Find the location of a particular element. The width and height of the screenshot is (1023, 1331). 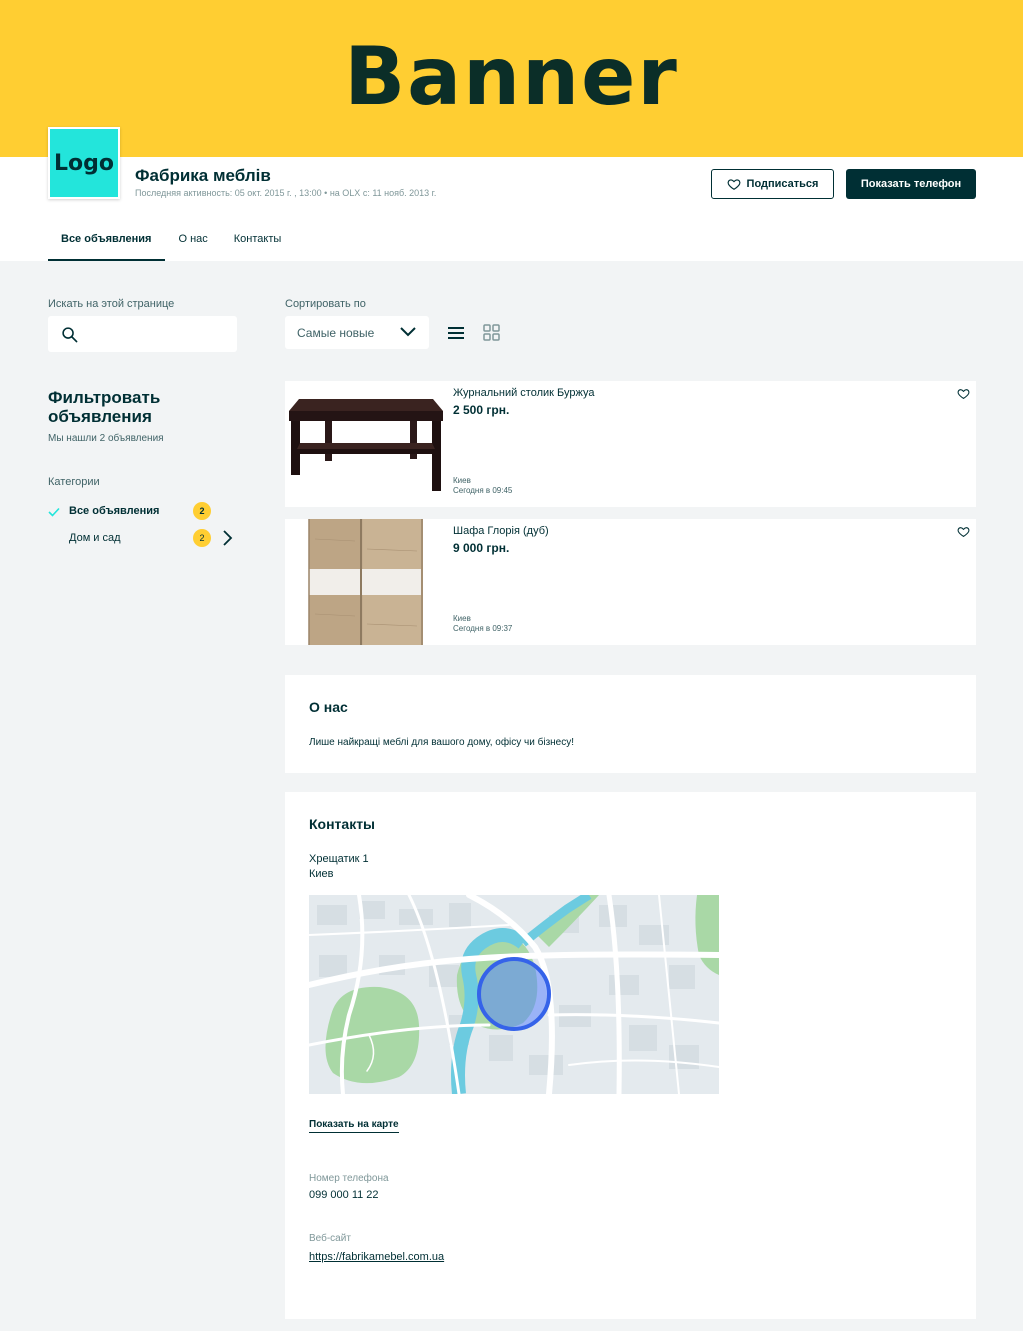

address-city: Киев is located at coordinates (321, 874).